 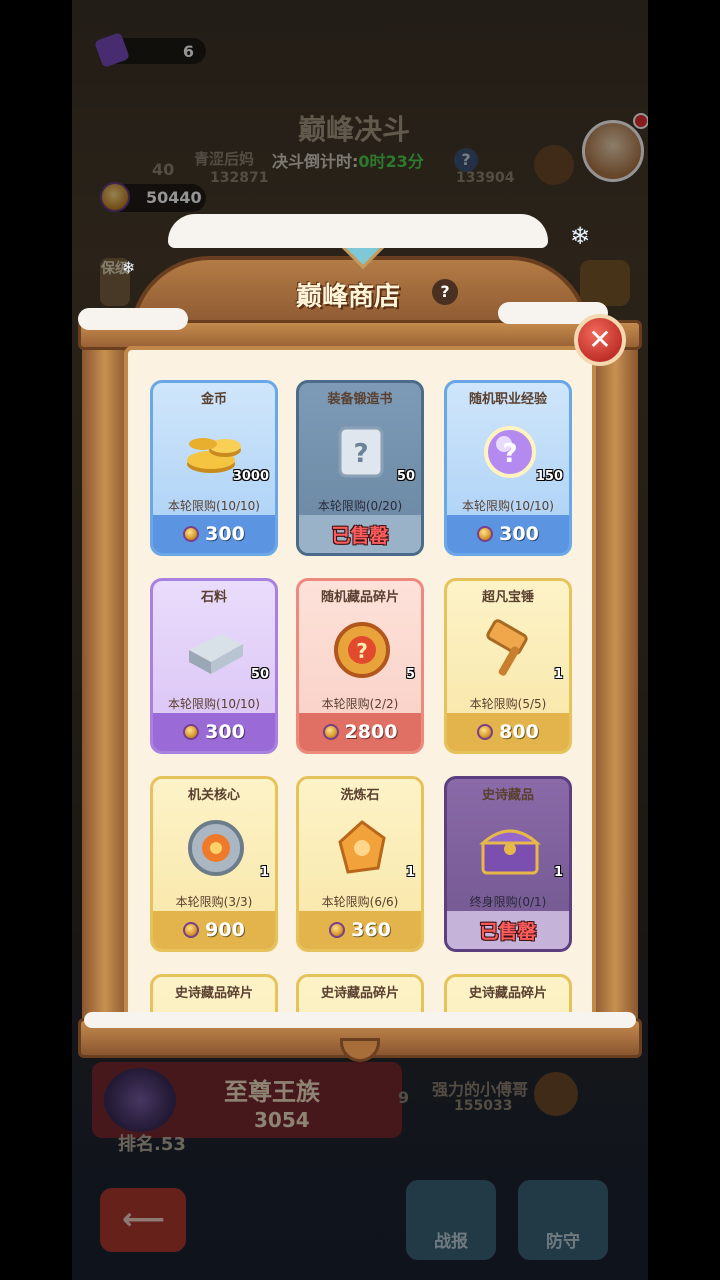 What do you see at coordinates (216, 650) in the screenshot?
I see `stone-ingot-icon` at bounding box center [216, 650].